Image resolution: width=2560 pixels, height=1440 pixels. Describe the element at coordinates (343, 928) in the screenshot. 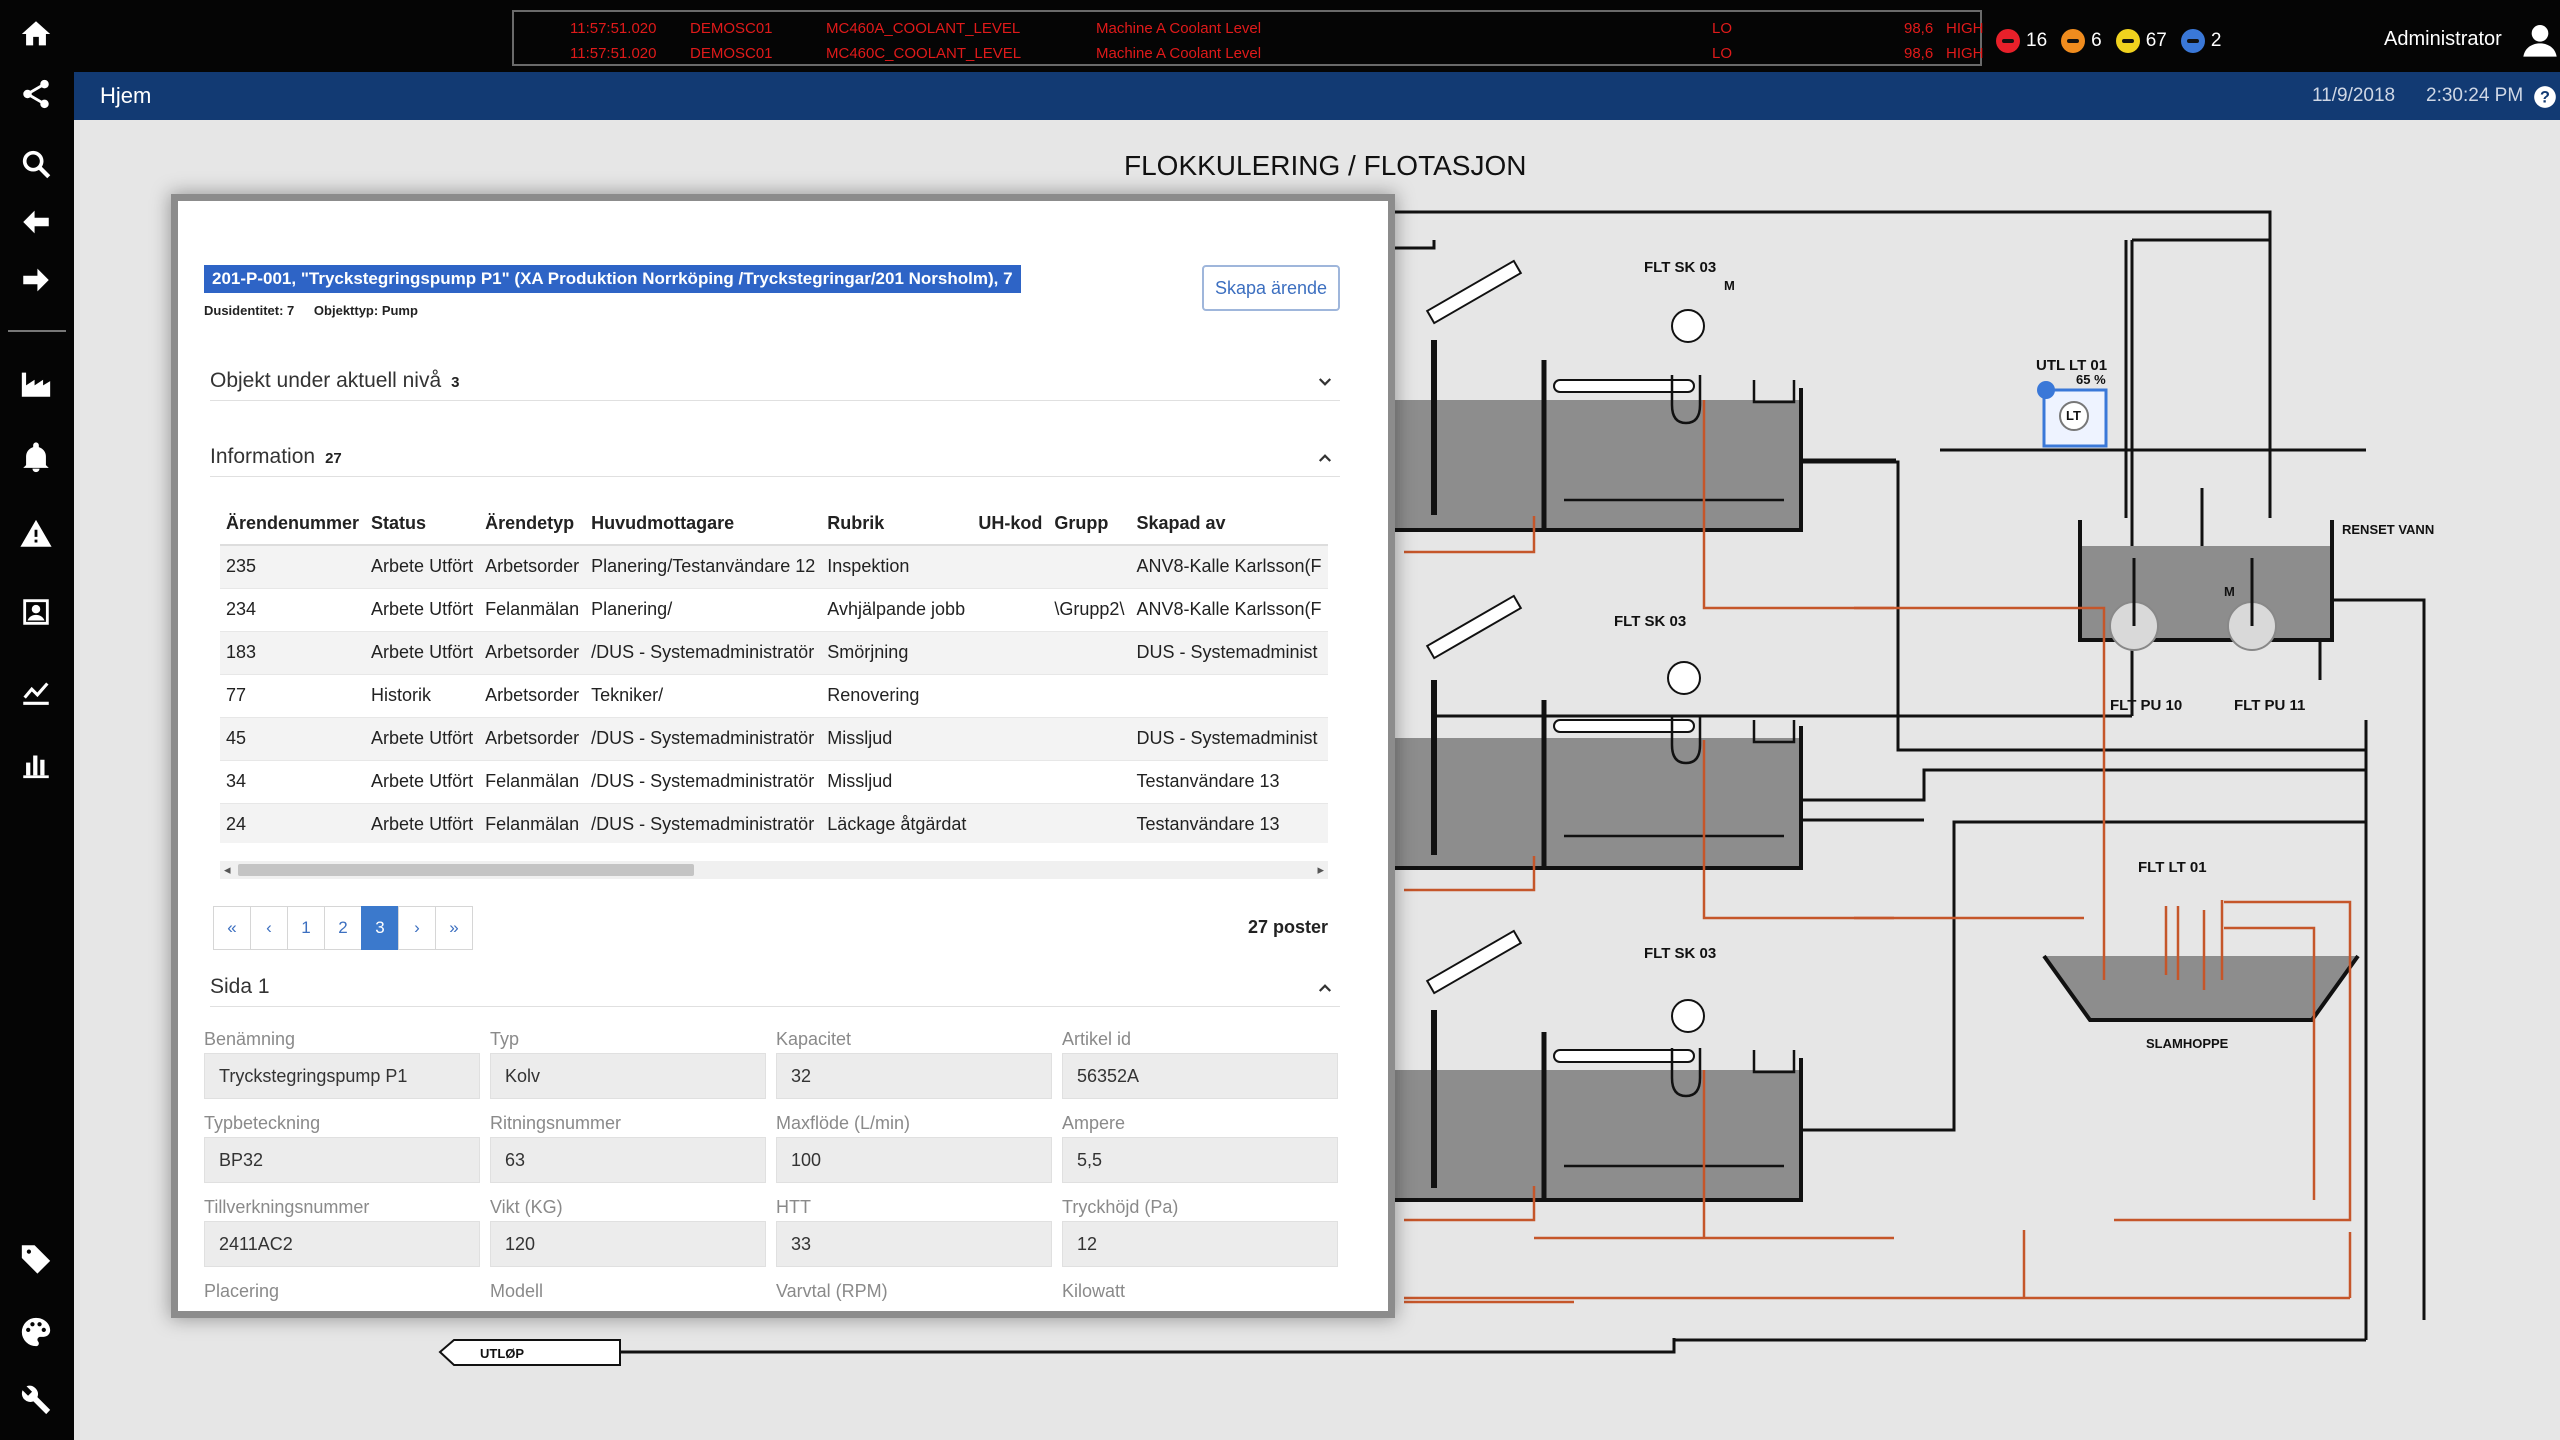

I see `page-2-button: 2` at that location.